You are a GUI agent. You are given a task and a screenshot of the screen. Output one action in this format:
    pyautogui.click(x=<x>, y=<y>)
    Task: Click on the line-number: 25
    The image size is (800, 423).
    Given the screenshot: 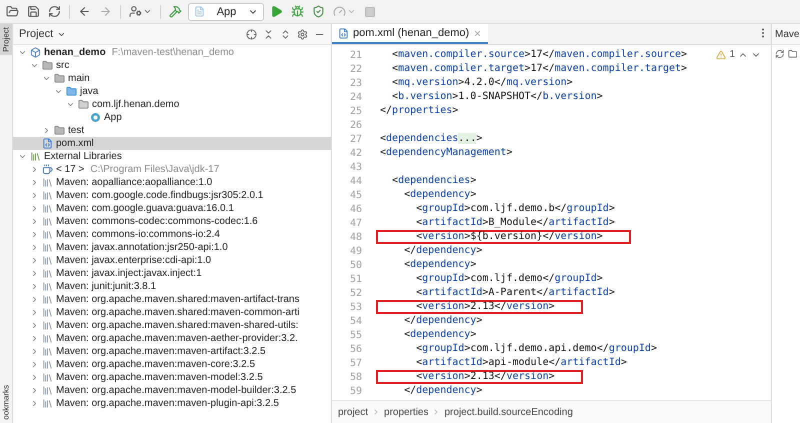 What is the action you would take?
    pyautogui.click(x=355, y=111)
    